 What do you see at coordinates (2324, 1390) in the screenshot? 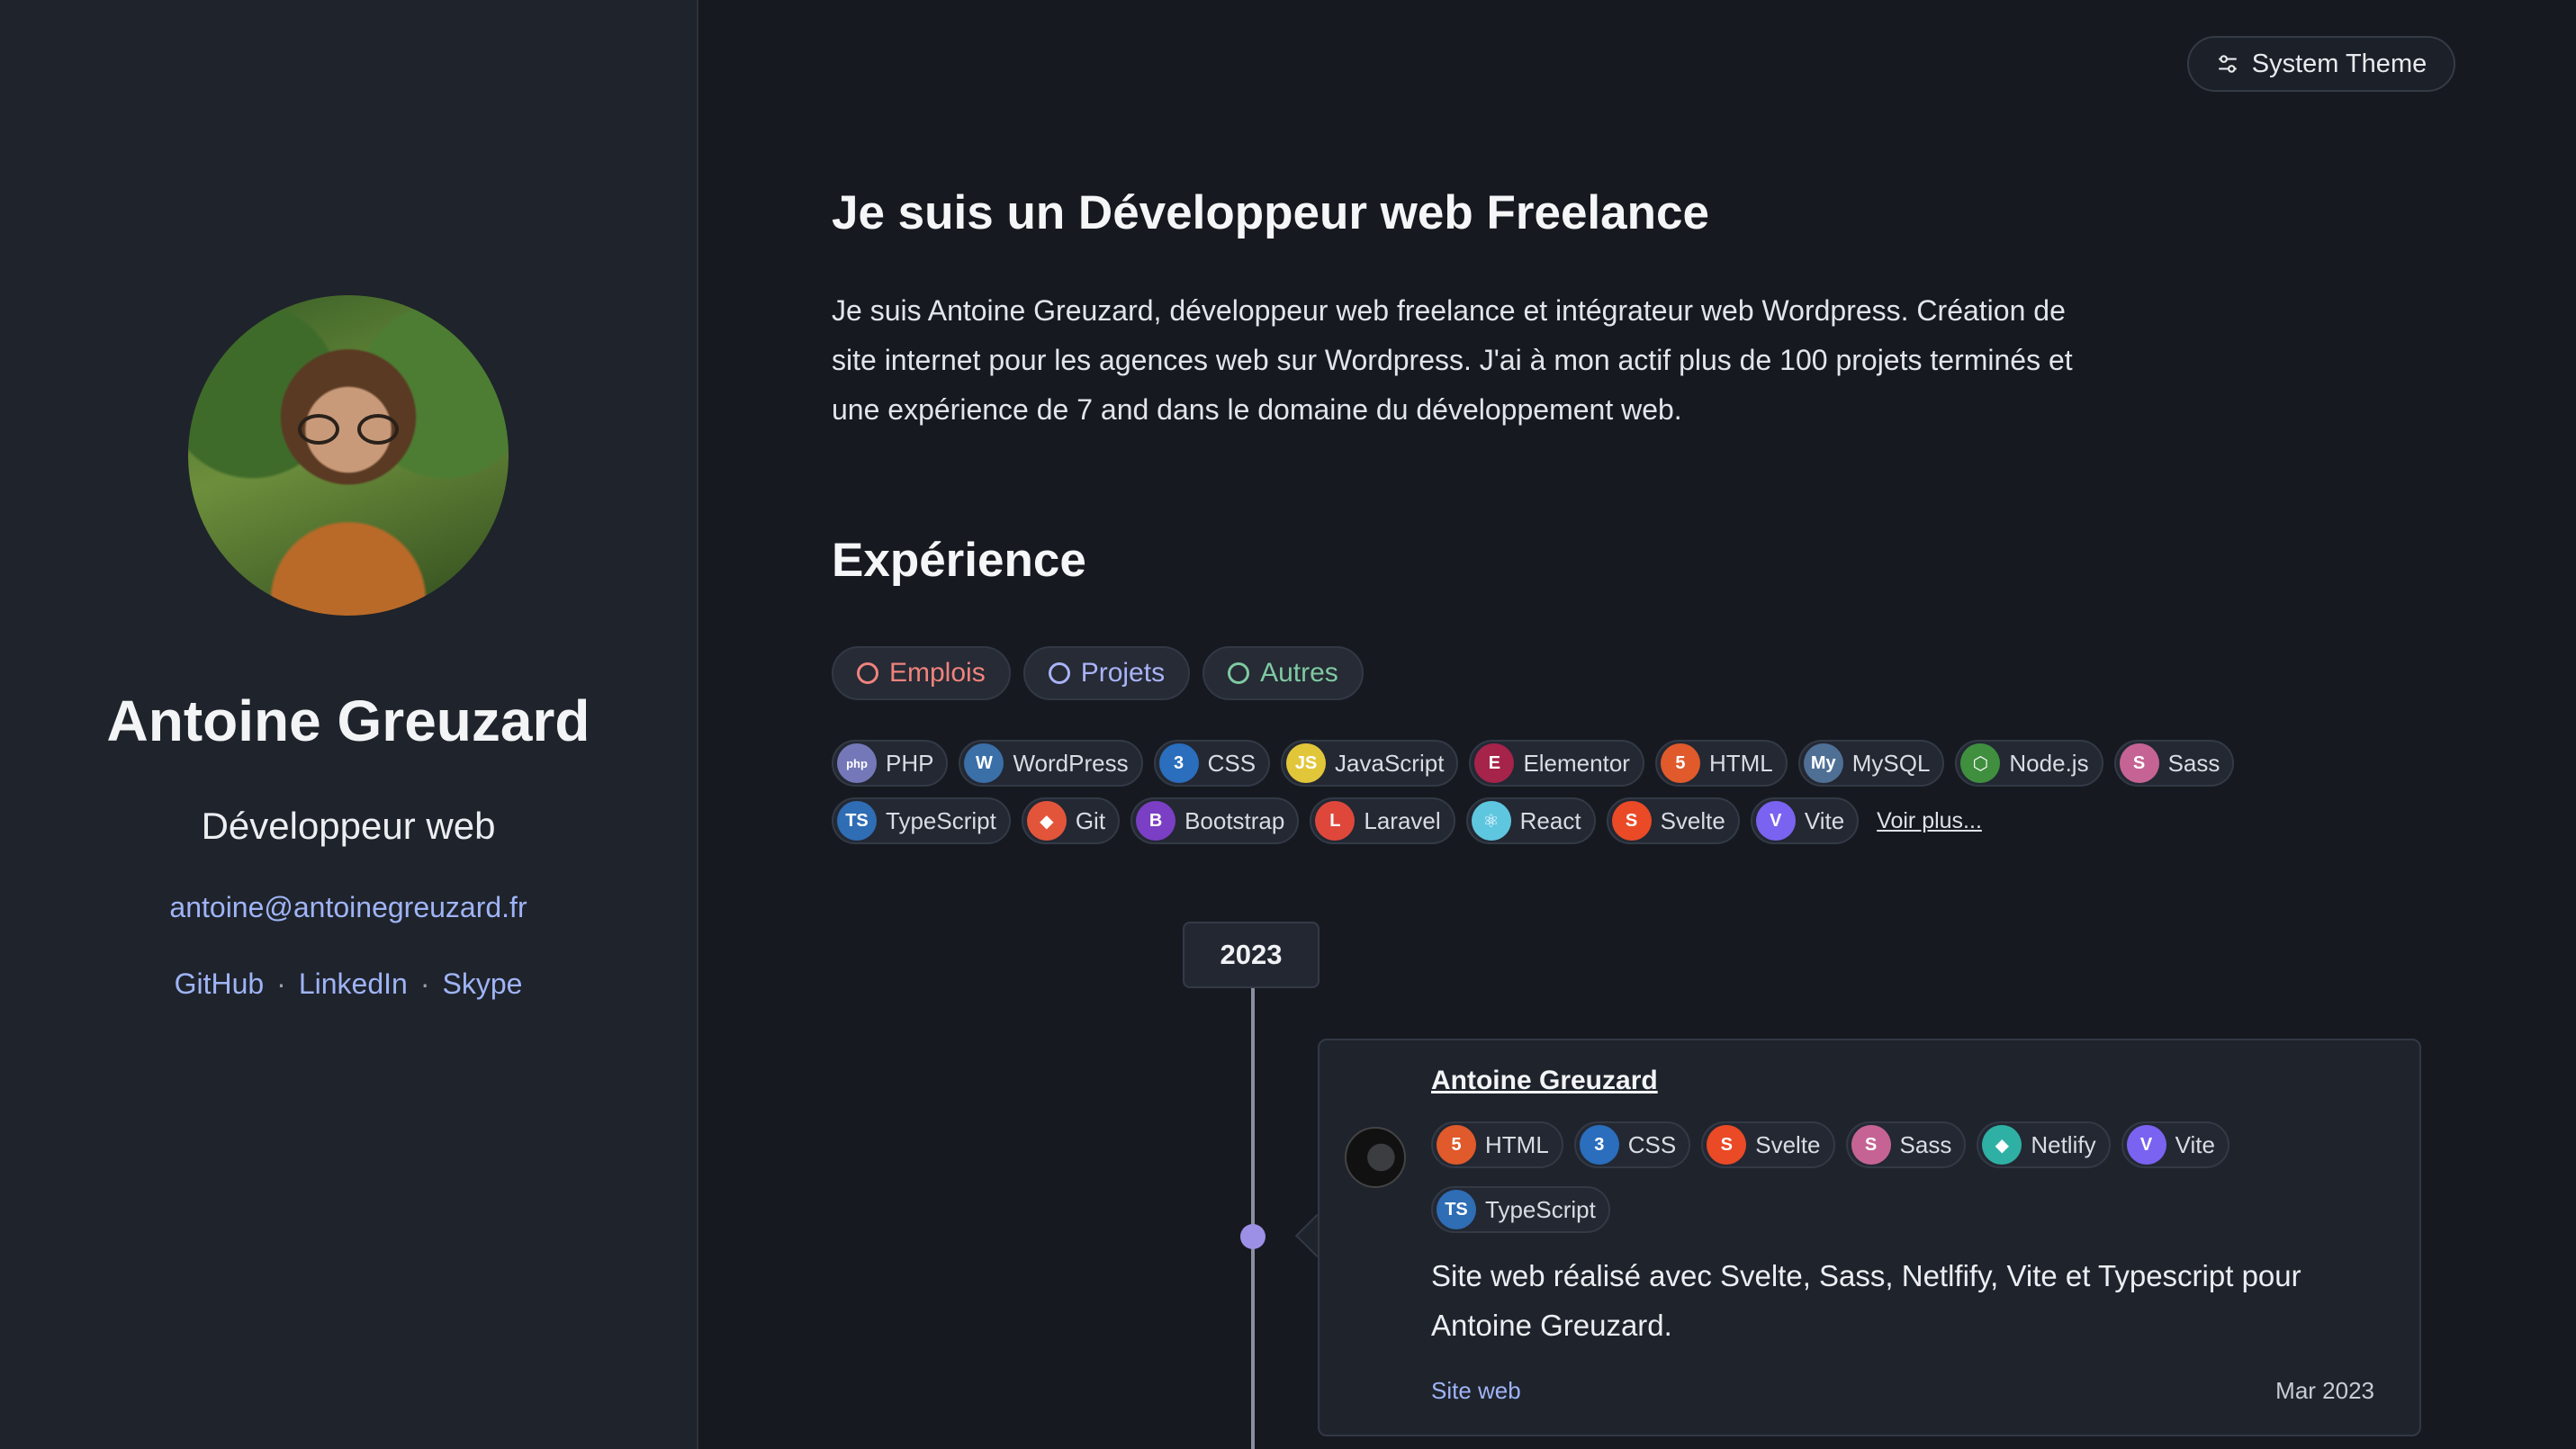
I see `project-date: Mar 2023` at bounding box center [2324, 1390].